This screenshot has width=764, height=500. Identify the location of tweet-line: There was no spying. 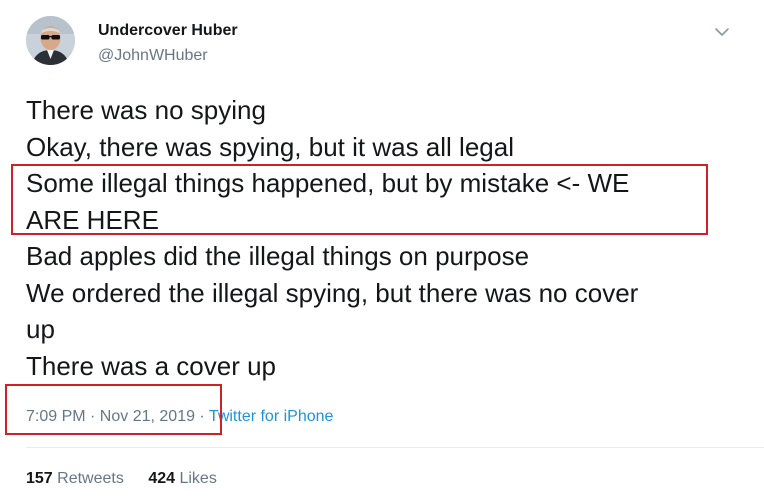
(146, 110).